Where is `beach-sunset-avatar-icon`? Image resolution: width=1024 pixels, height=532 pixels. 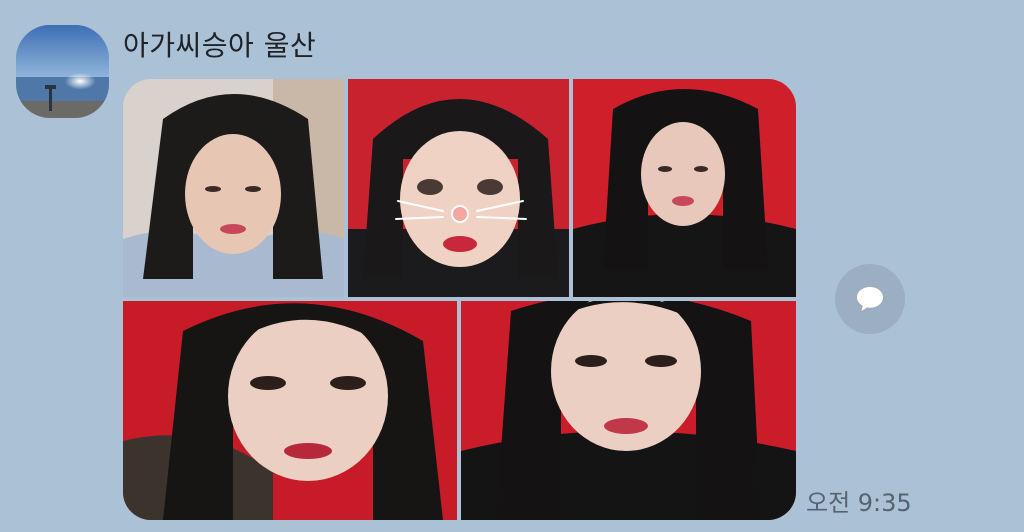 beach-sunset-avatar-icon is located at coordinates (62, 71).